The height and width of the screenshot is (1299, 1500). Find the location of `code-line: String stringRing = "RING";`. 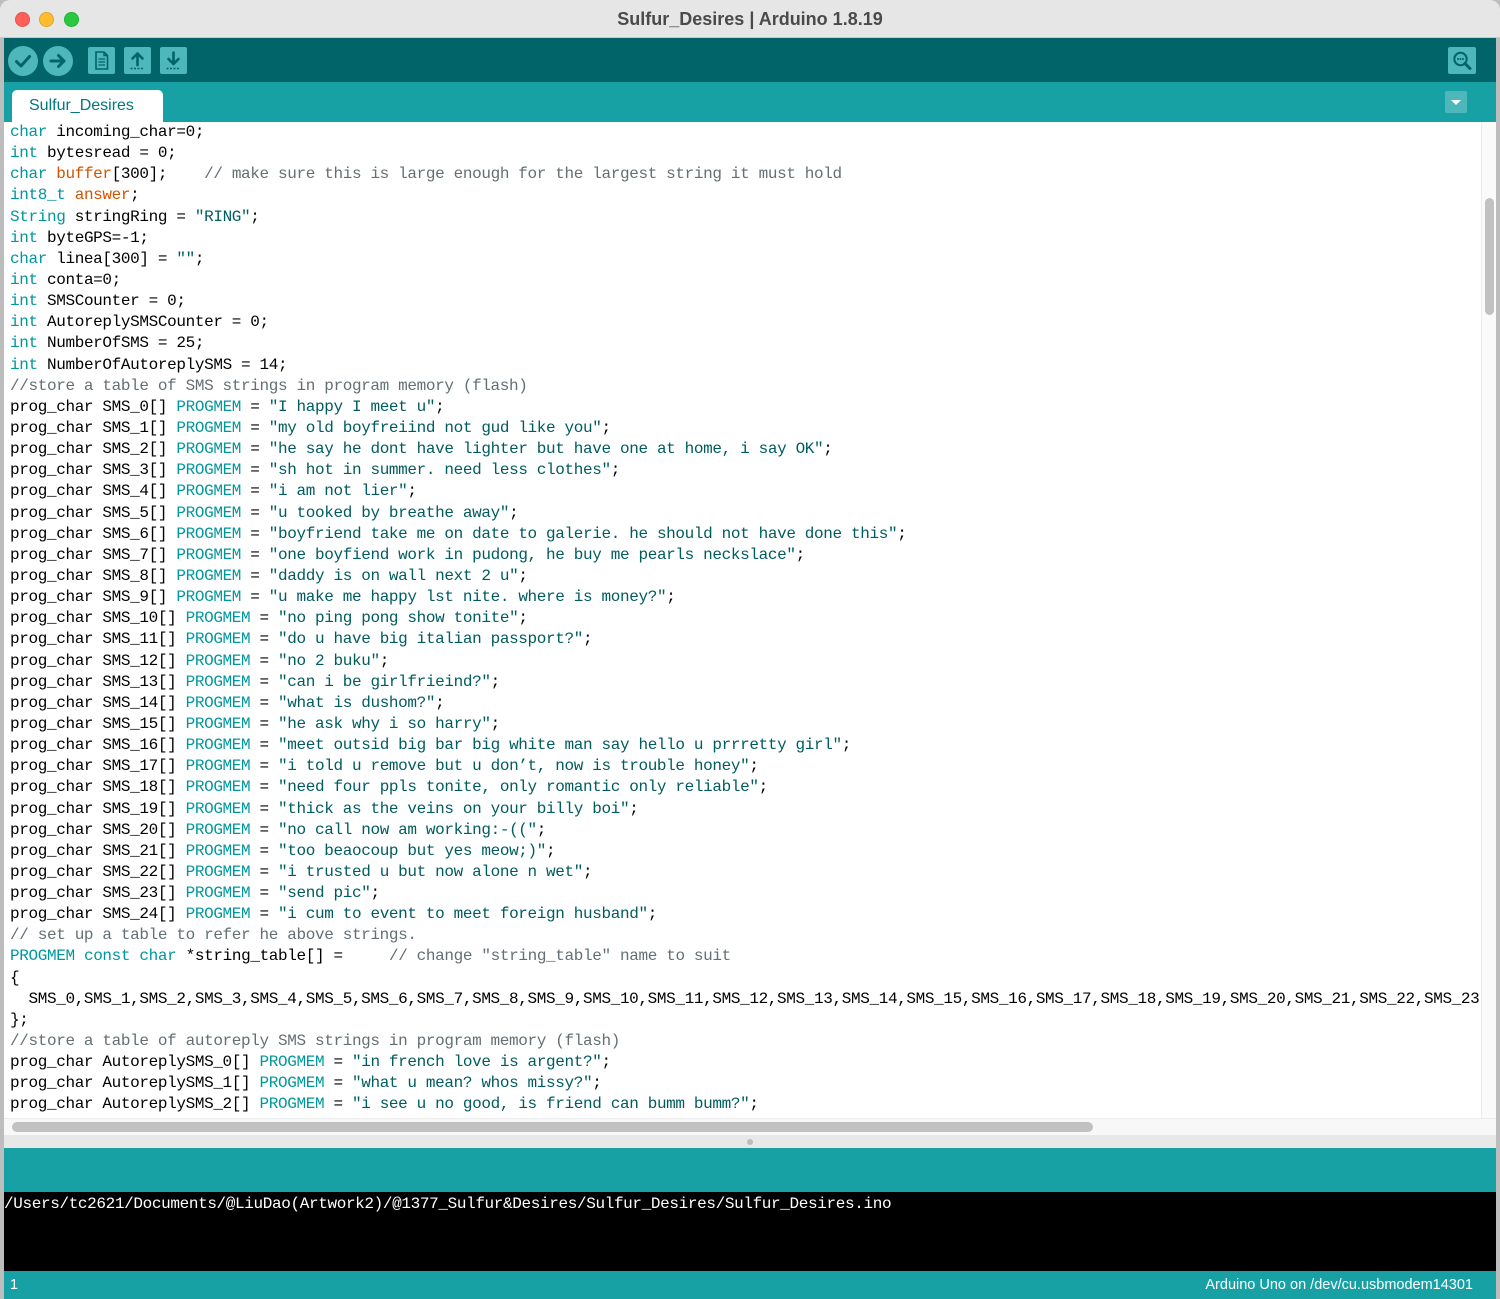

code-line: String stringRing = "RING"; is located at coordinates (745, 217).